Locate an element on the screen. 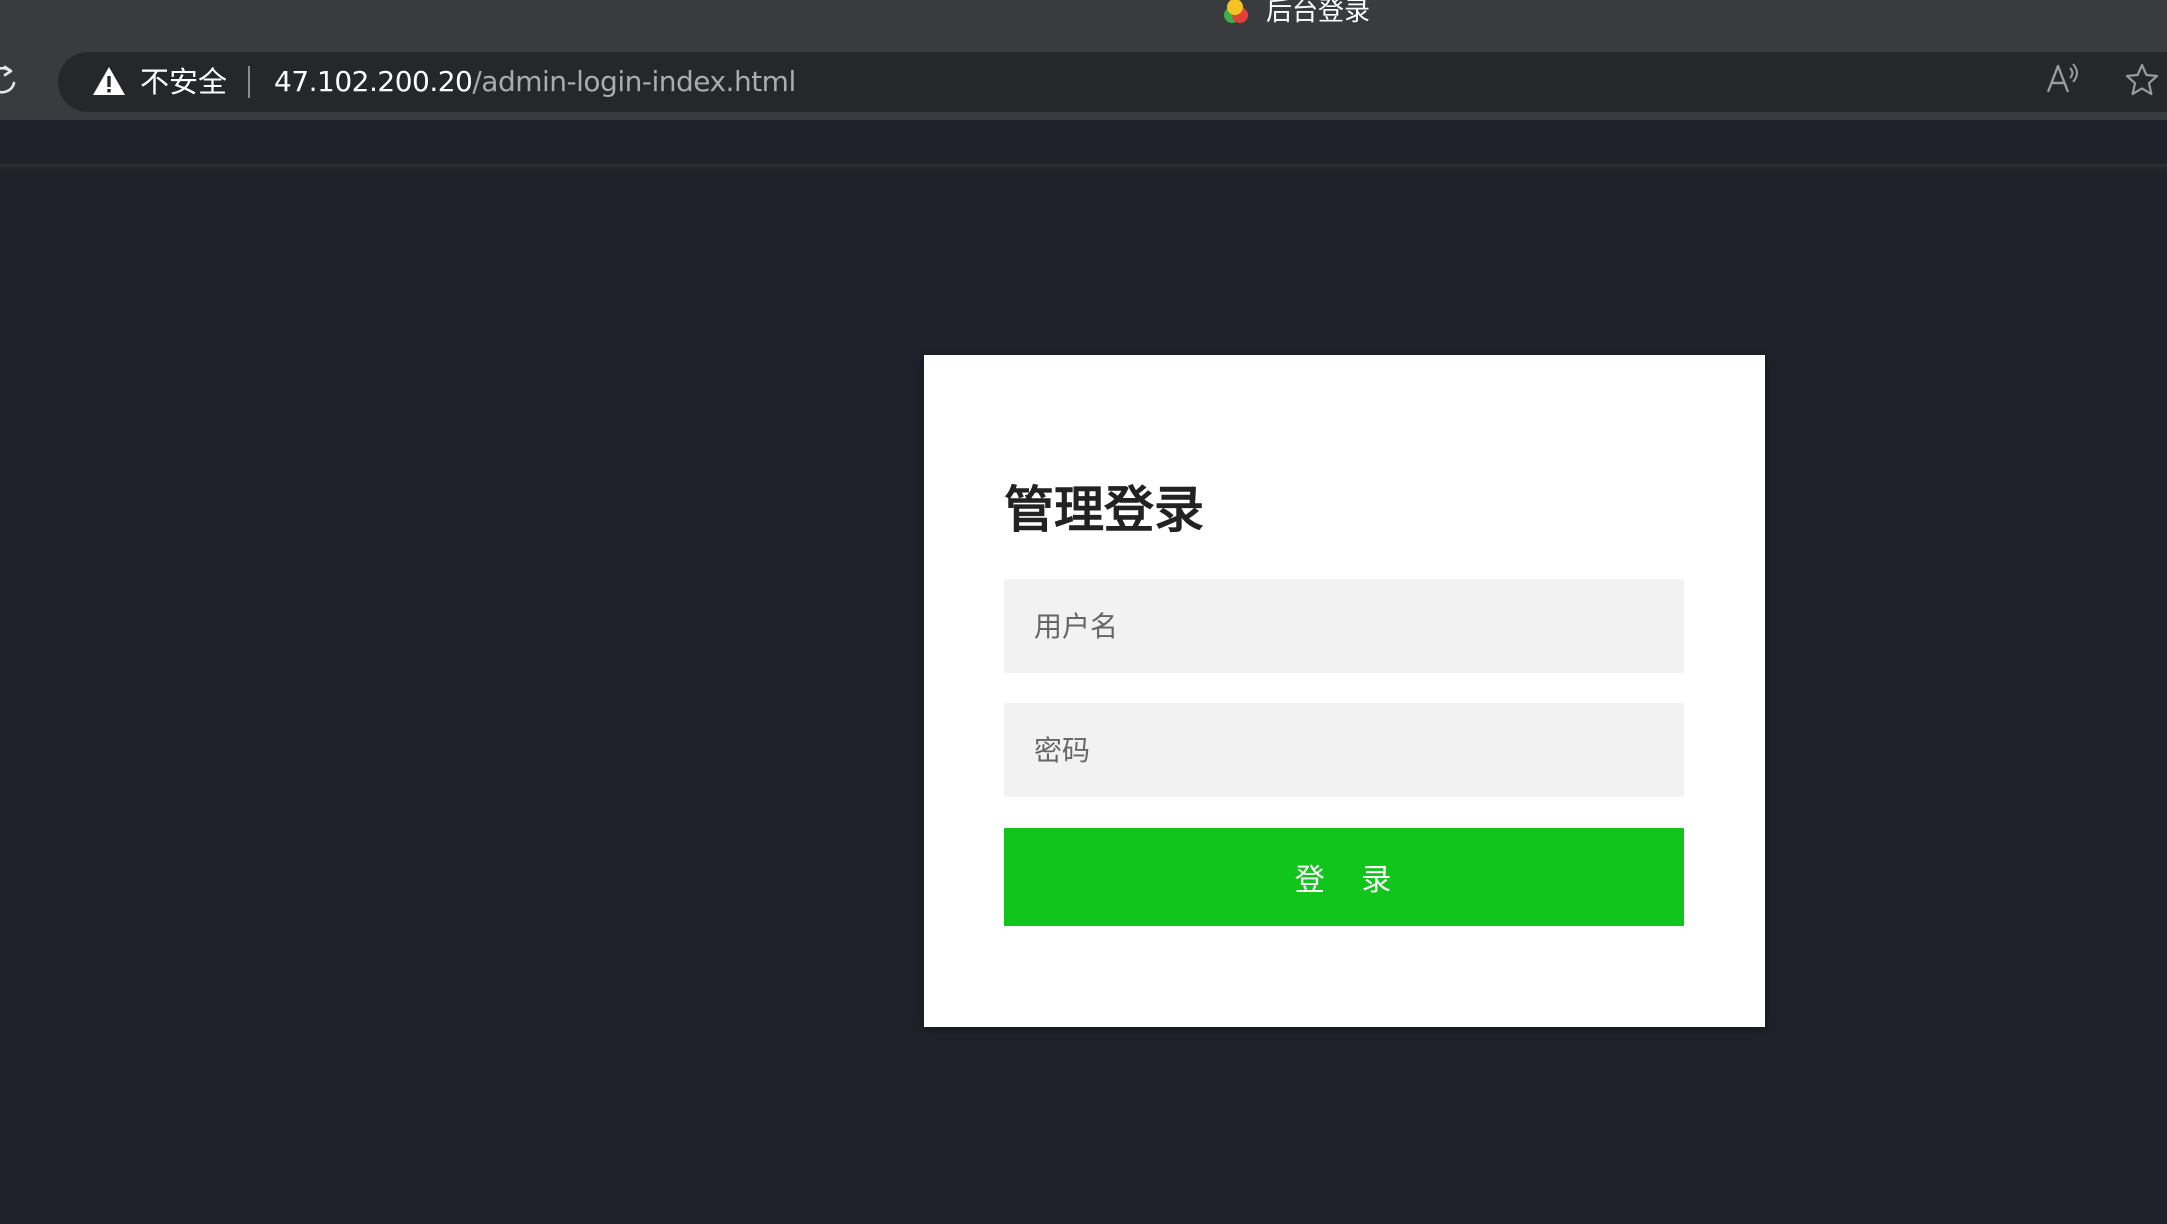 This screenshot has width=2167, height=1224. login-title: 管理登录 is located at coordinates (1104, 510).